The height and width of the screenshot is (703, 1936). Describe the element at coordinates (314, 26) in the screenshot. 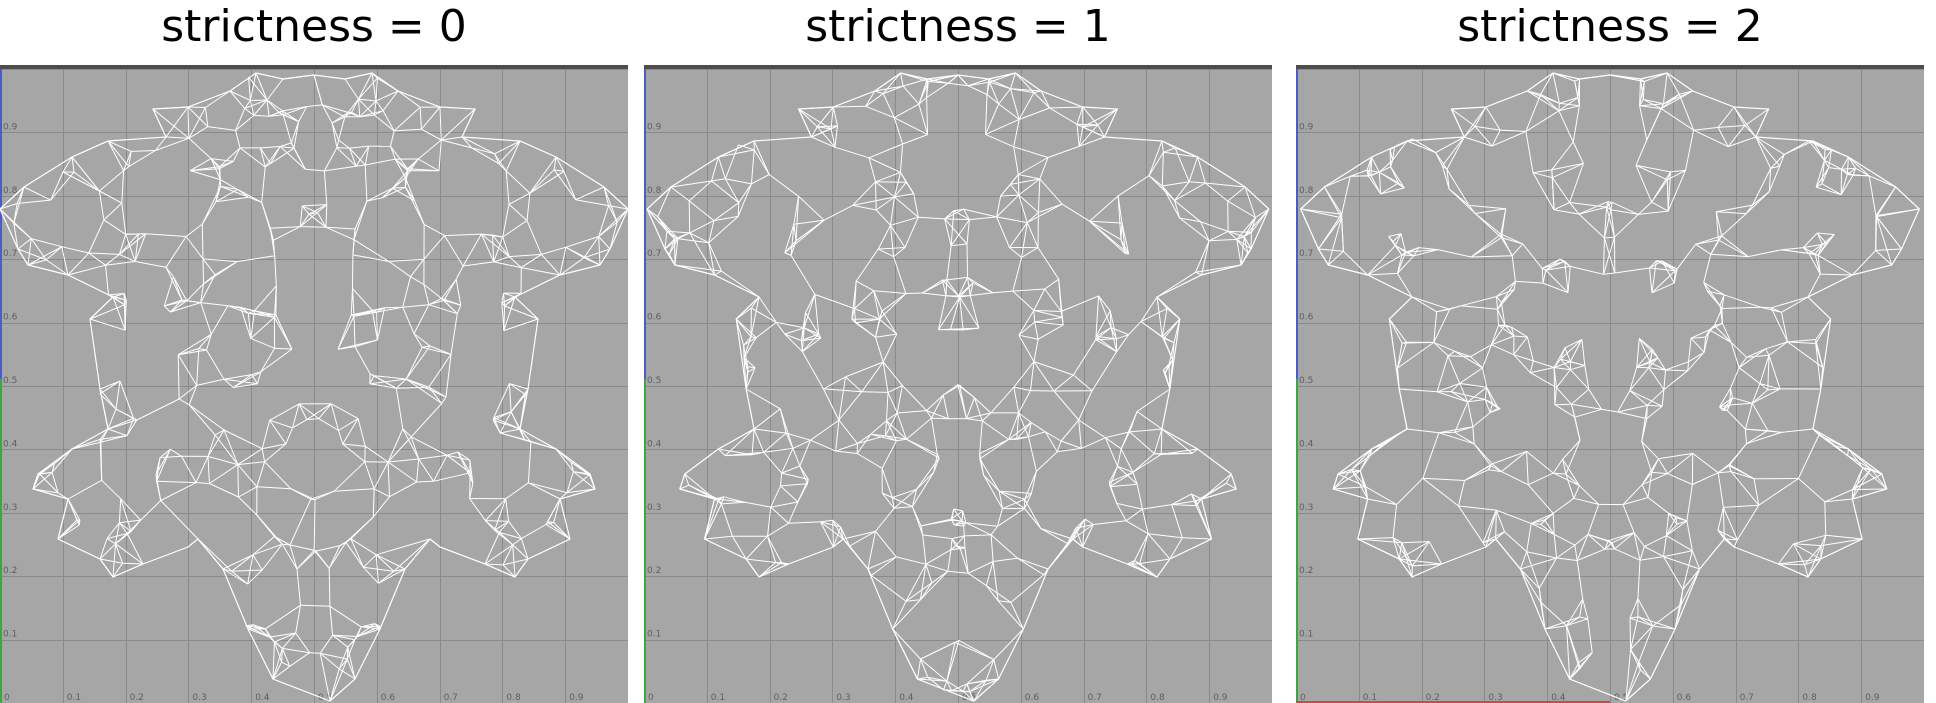

I see `panel-title: strictness = 0` at that location.